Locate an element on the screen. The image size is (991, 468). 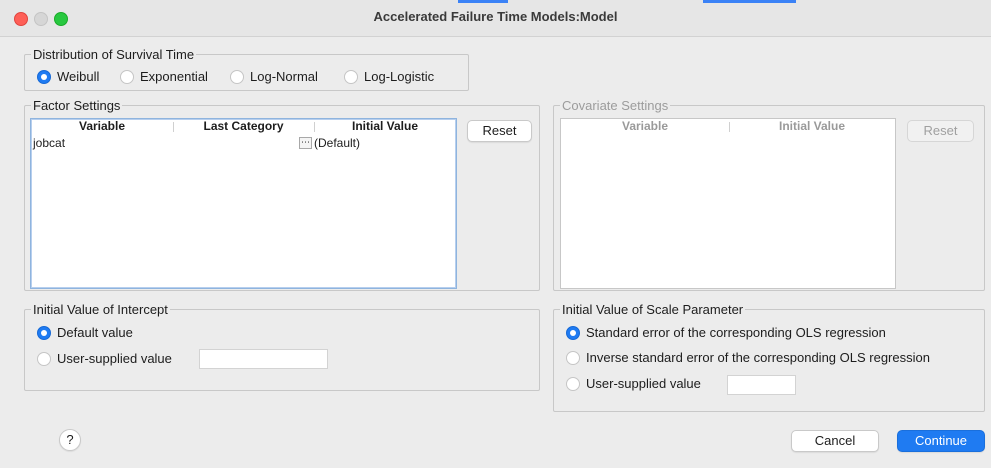
radio-label: Log-Normal is located at coordinates (284, 76).